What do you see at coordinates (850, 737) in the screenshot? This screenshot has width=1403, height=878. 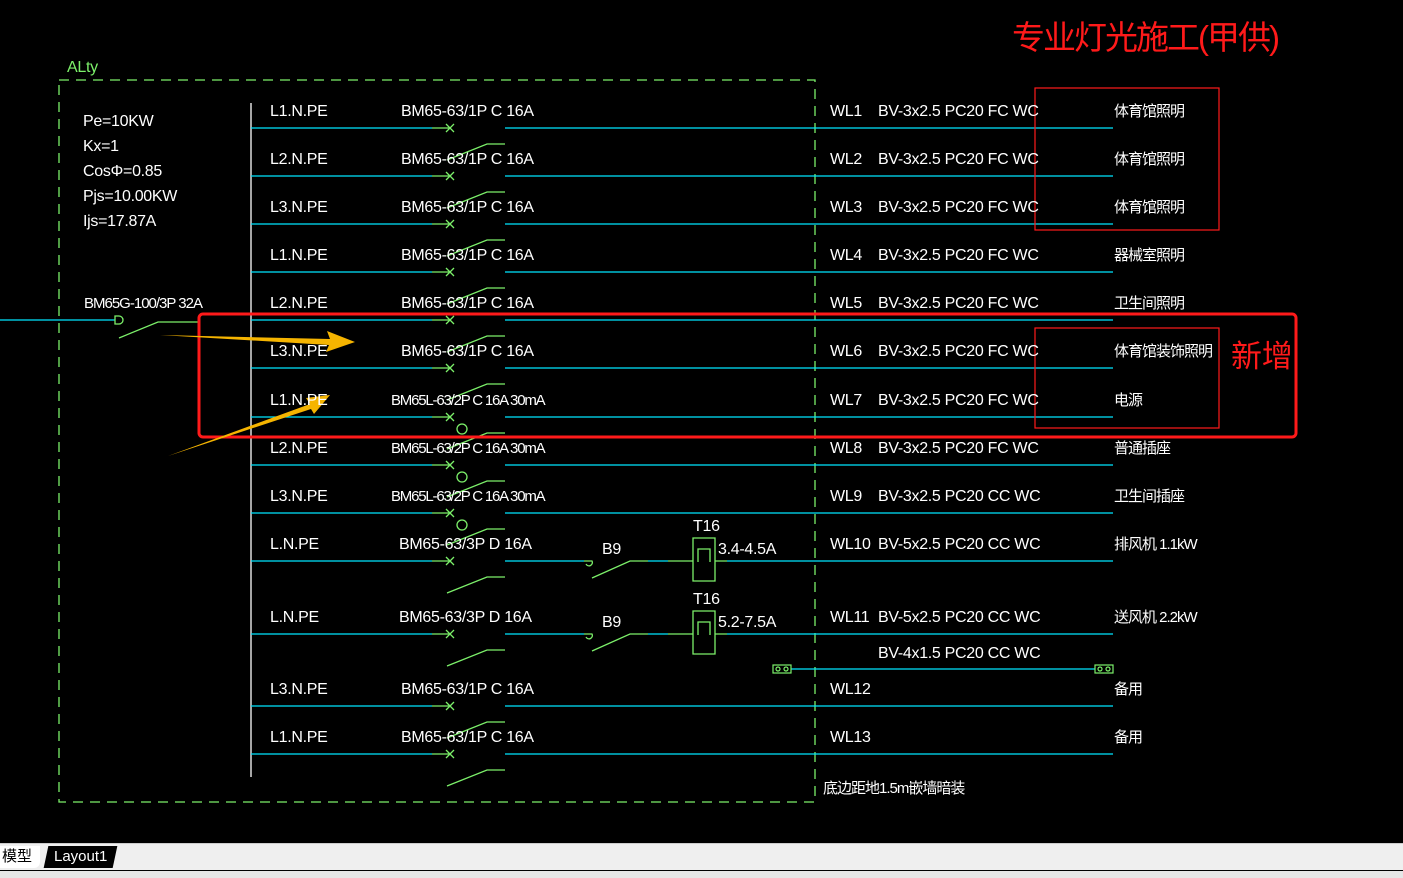 I see `circuit-id: WL13` at bounding box center [850, 737].